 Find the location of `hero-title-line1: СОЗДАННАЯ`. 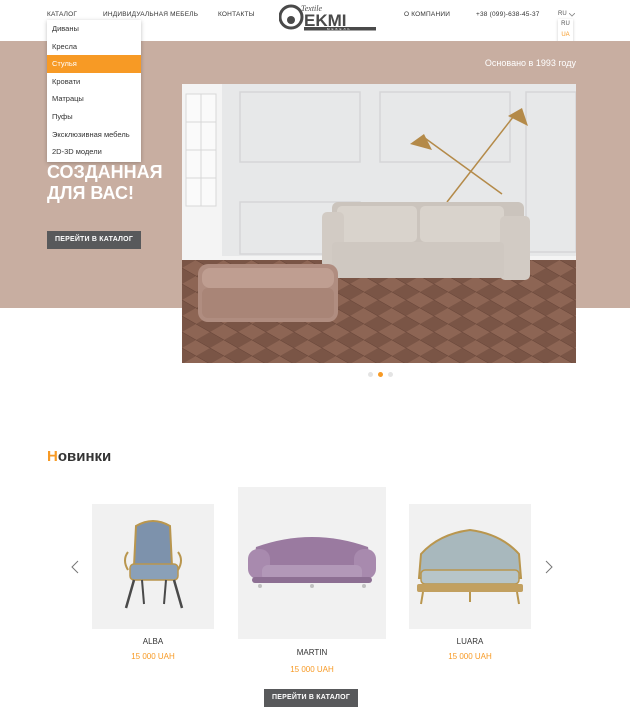

hero-title-line1: СОЗДАННАЯ is located at coordinates (105, 172).